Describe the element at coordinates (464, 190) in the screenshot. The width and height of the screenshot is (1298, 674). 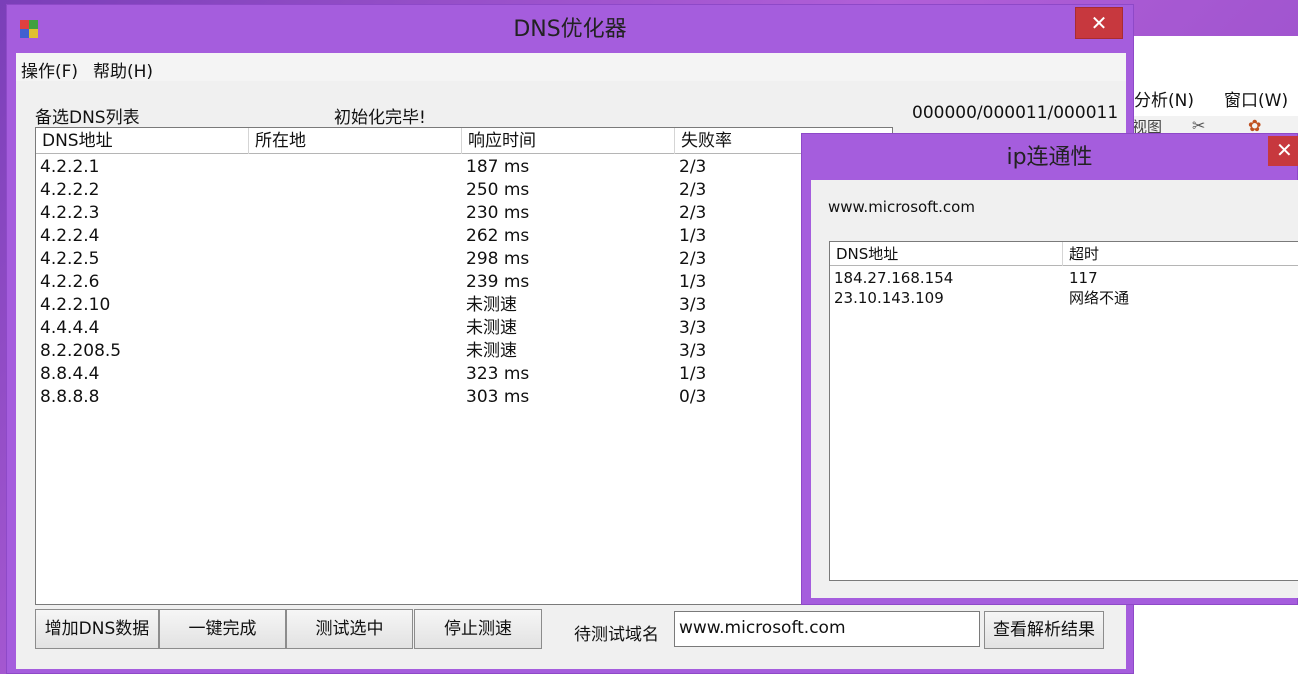
I see `table-row: 4.2.2.2 250 ms 2/3` at that location.